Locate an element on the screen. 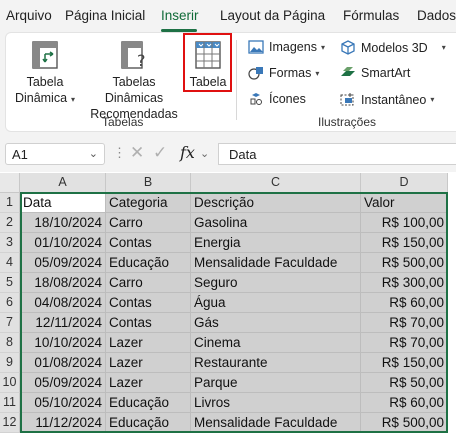 The width and height of the screenshot is (456, 436). smartart-icon is located at coordinates (348, 71).